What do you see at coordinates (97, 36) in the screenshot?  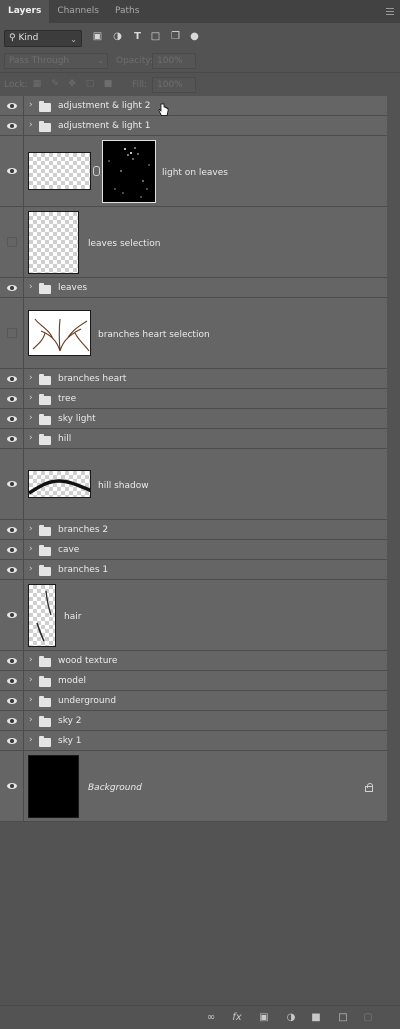 I see `pixel-filter-icon: ▣` at bounding box center [97, 36].